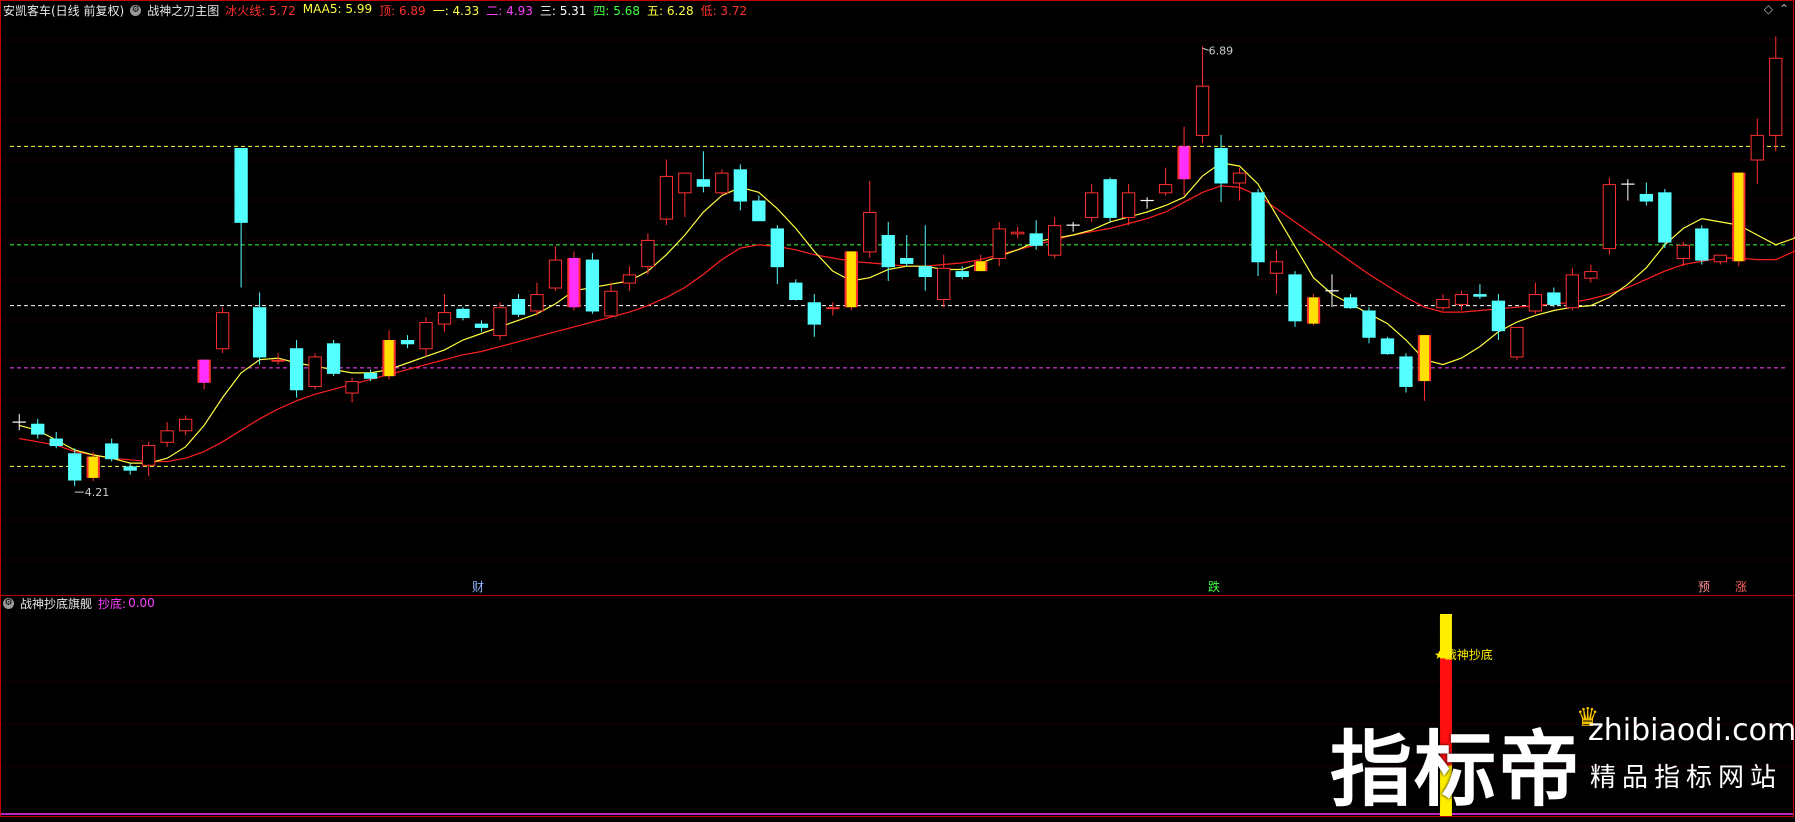 This screenshot has height=822, width=1795. Describe the element at coordinates (509, 10) in the screenshot. I see `indicator-value-4: 二: 4.93` at that location.